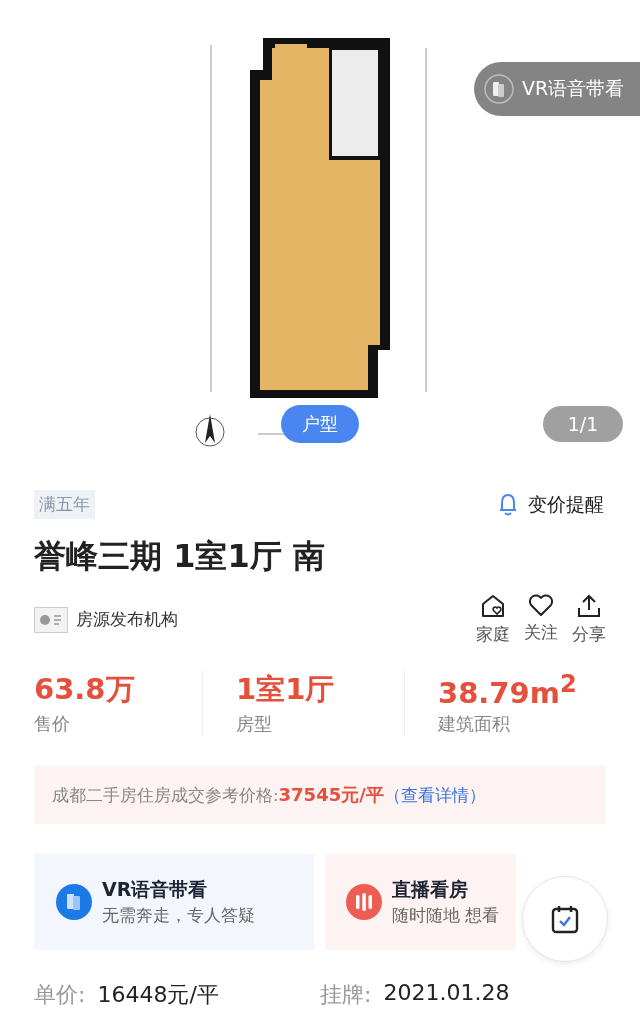  I want to click on publisher-label: 房源发布机构, so click(127, 619).